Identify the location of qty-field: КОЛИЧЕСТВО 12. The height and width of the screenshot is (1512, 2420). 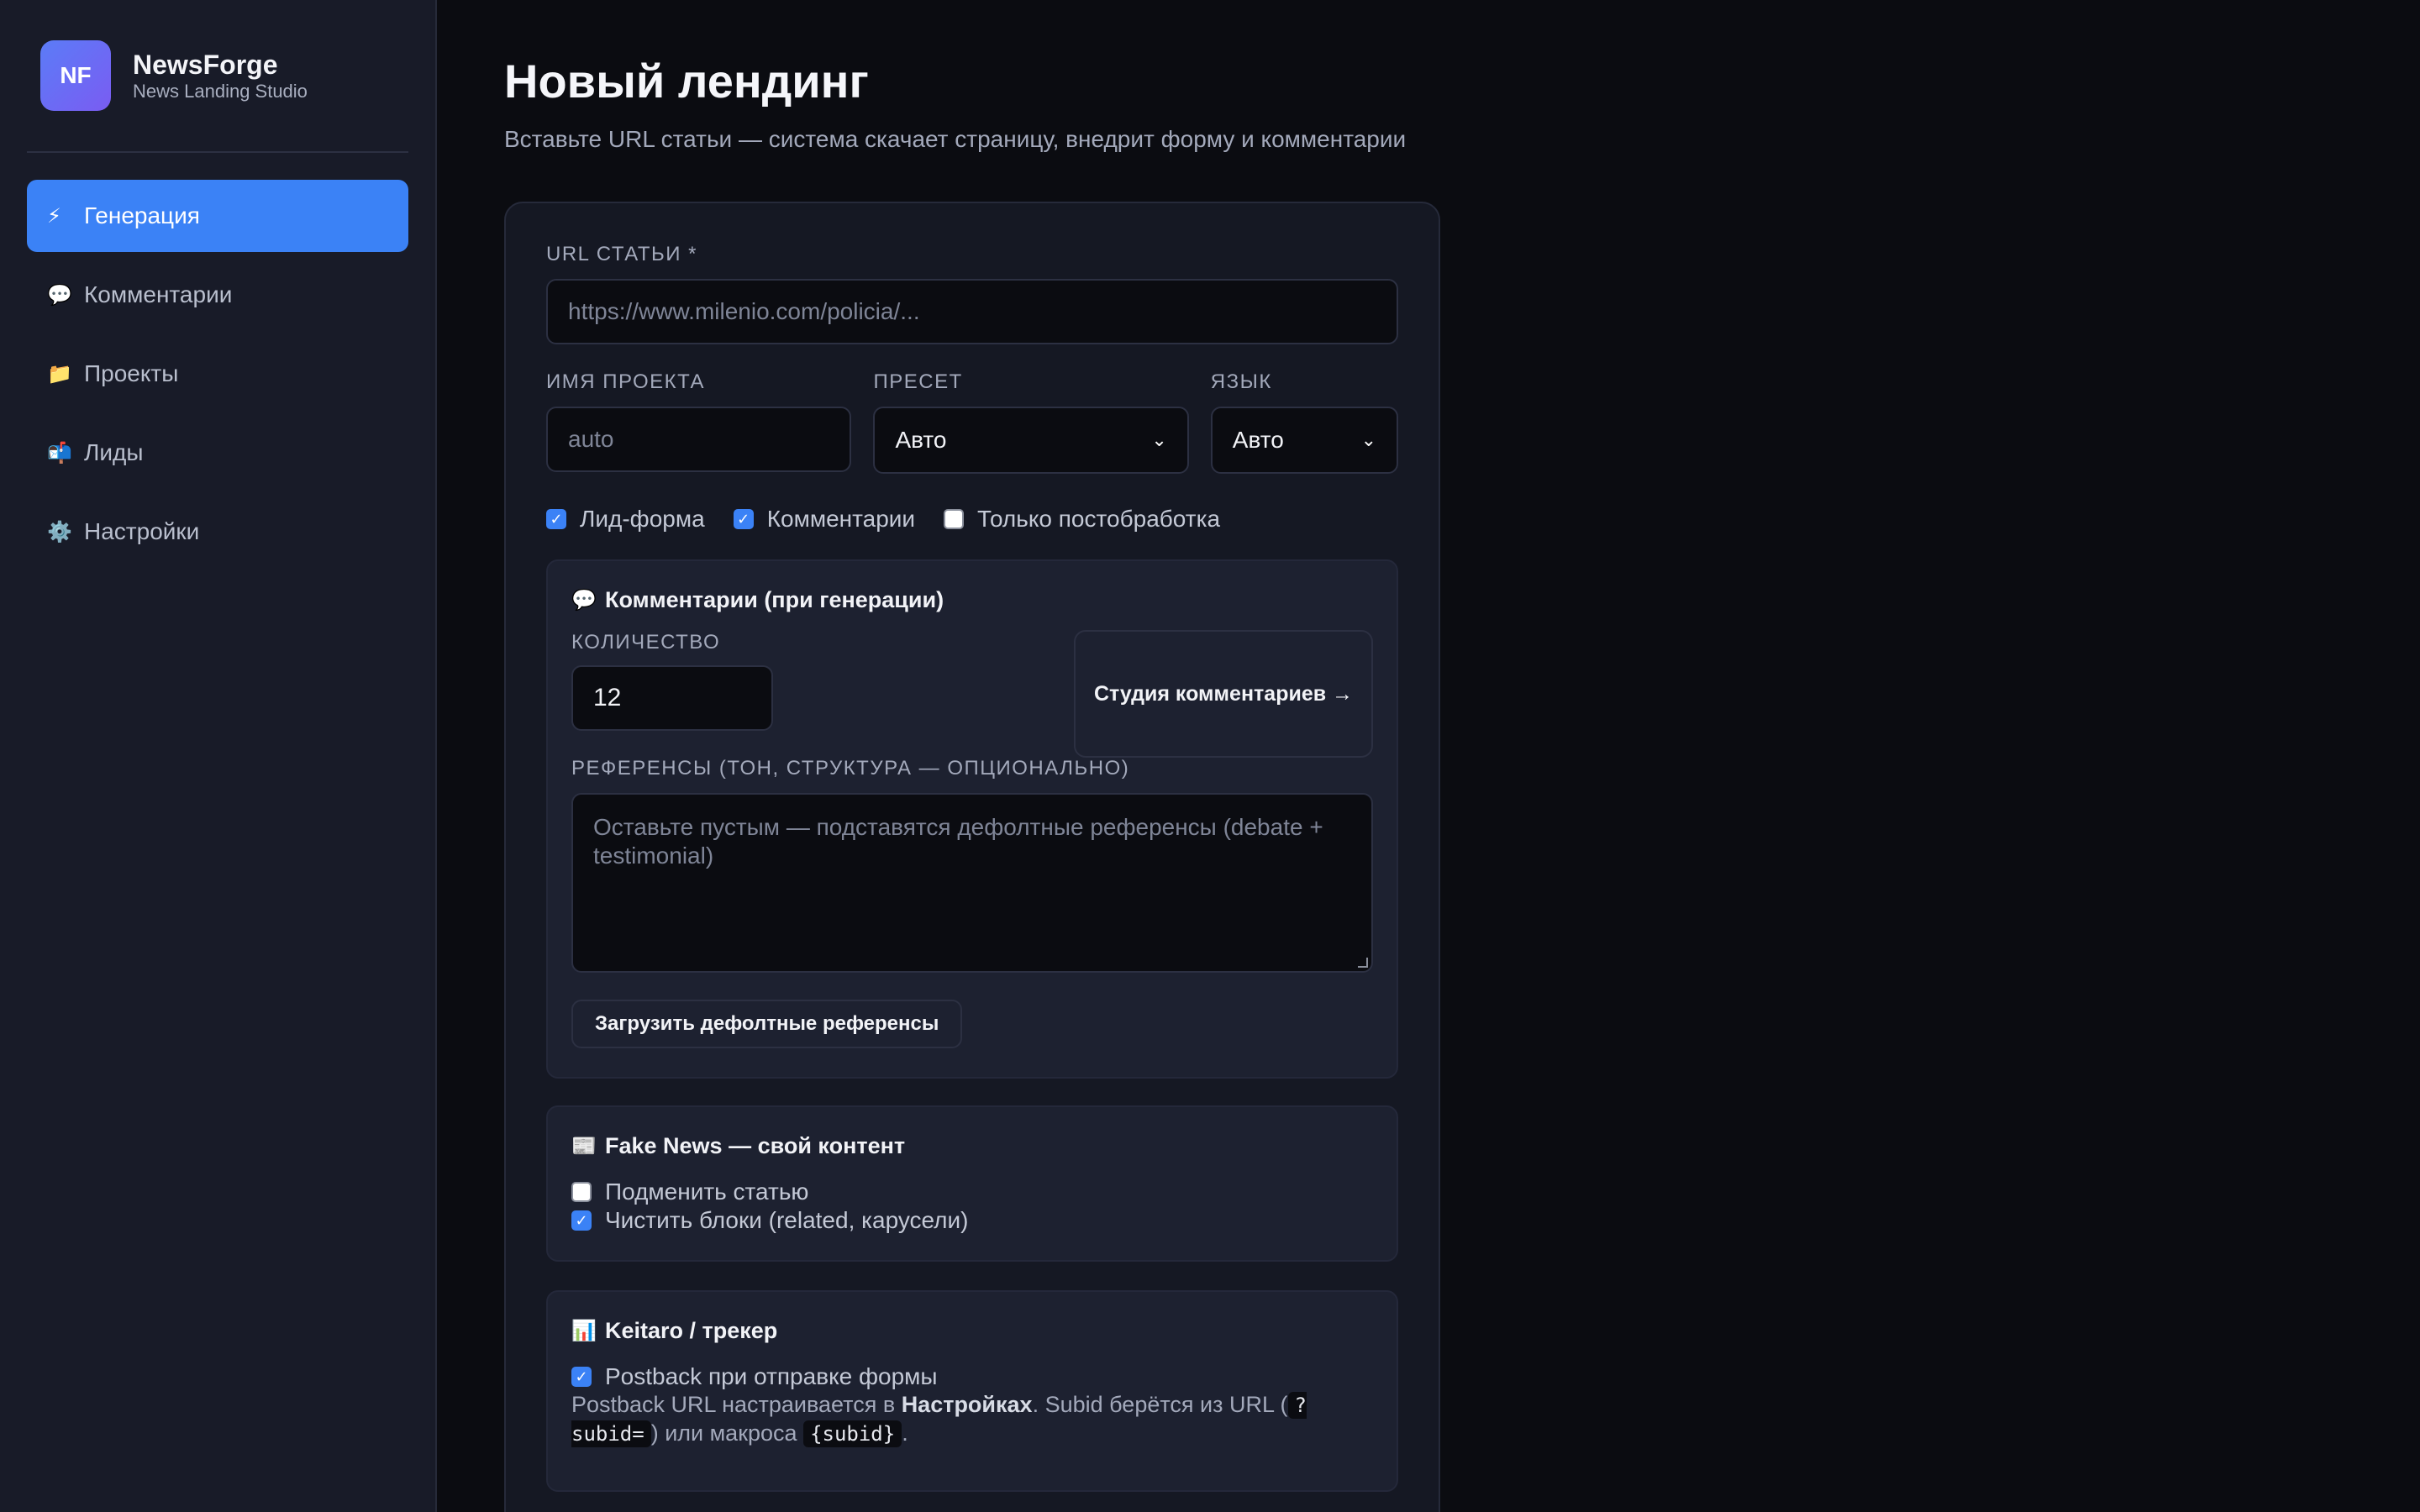
(672, 694).